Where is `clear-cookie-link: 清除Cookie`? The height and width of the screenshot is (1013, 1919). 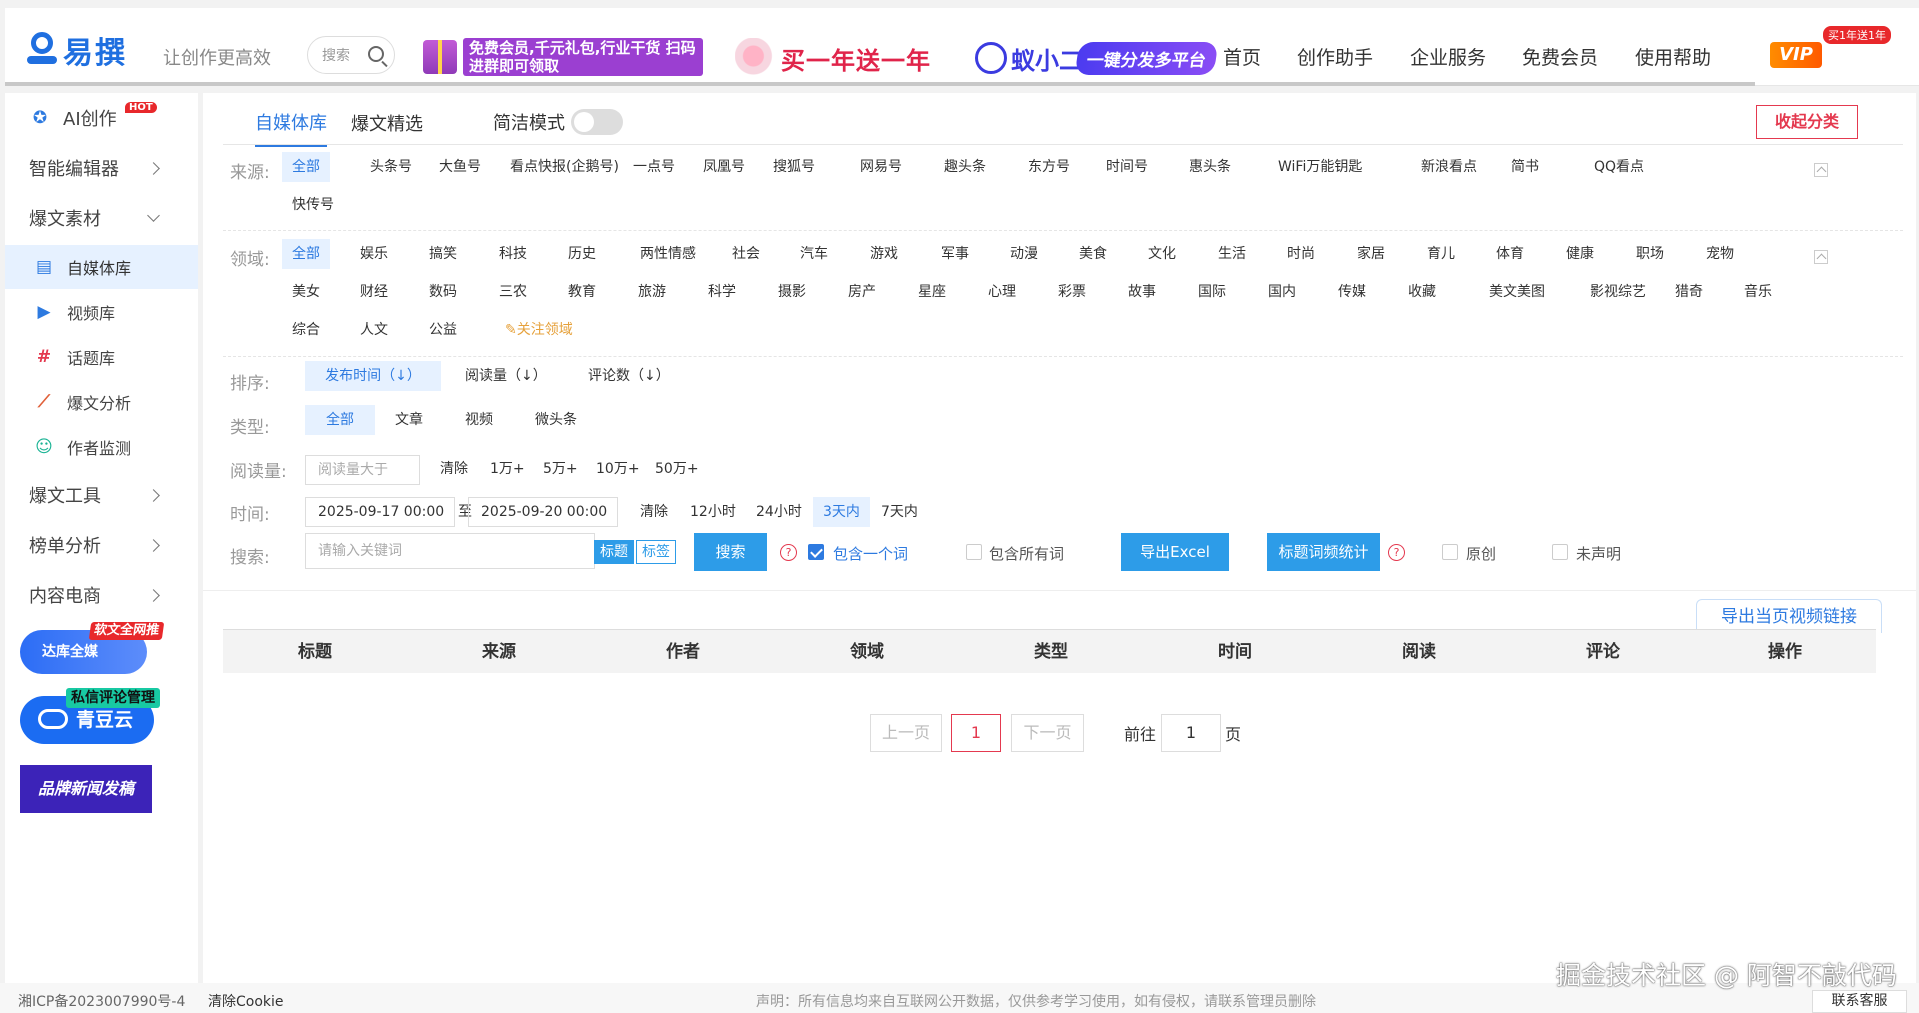
clear-cookie-link: 清除Cookie is located at coordinates (246, 1001).